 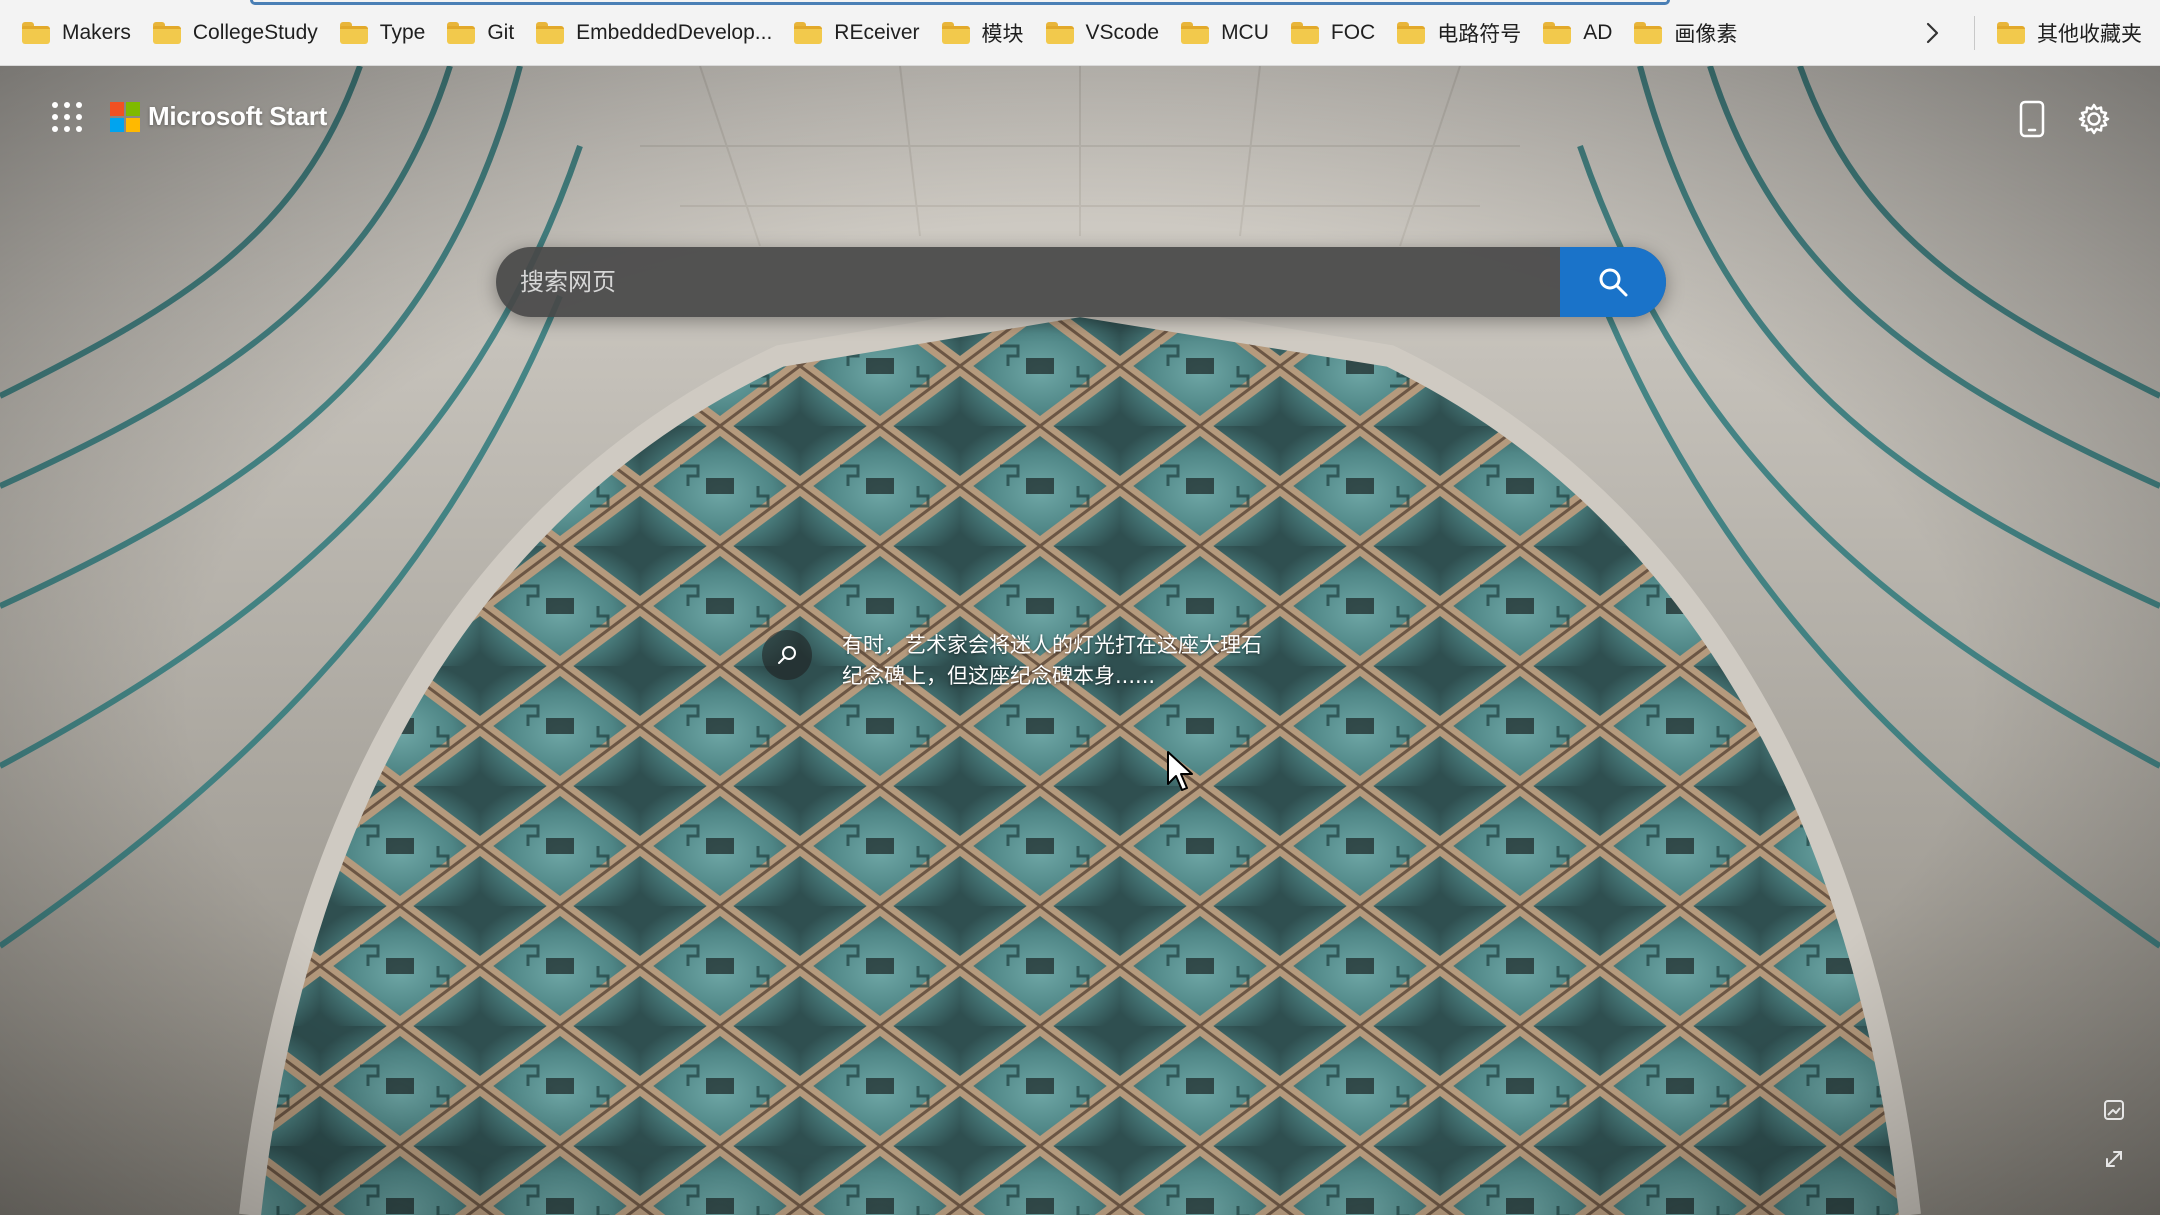 What do you see at coordinates (1002, 34) in the screenshot?
I see `bookmark-label: 模块` at bounding box center [1002, 34].